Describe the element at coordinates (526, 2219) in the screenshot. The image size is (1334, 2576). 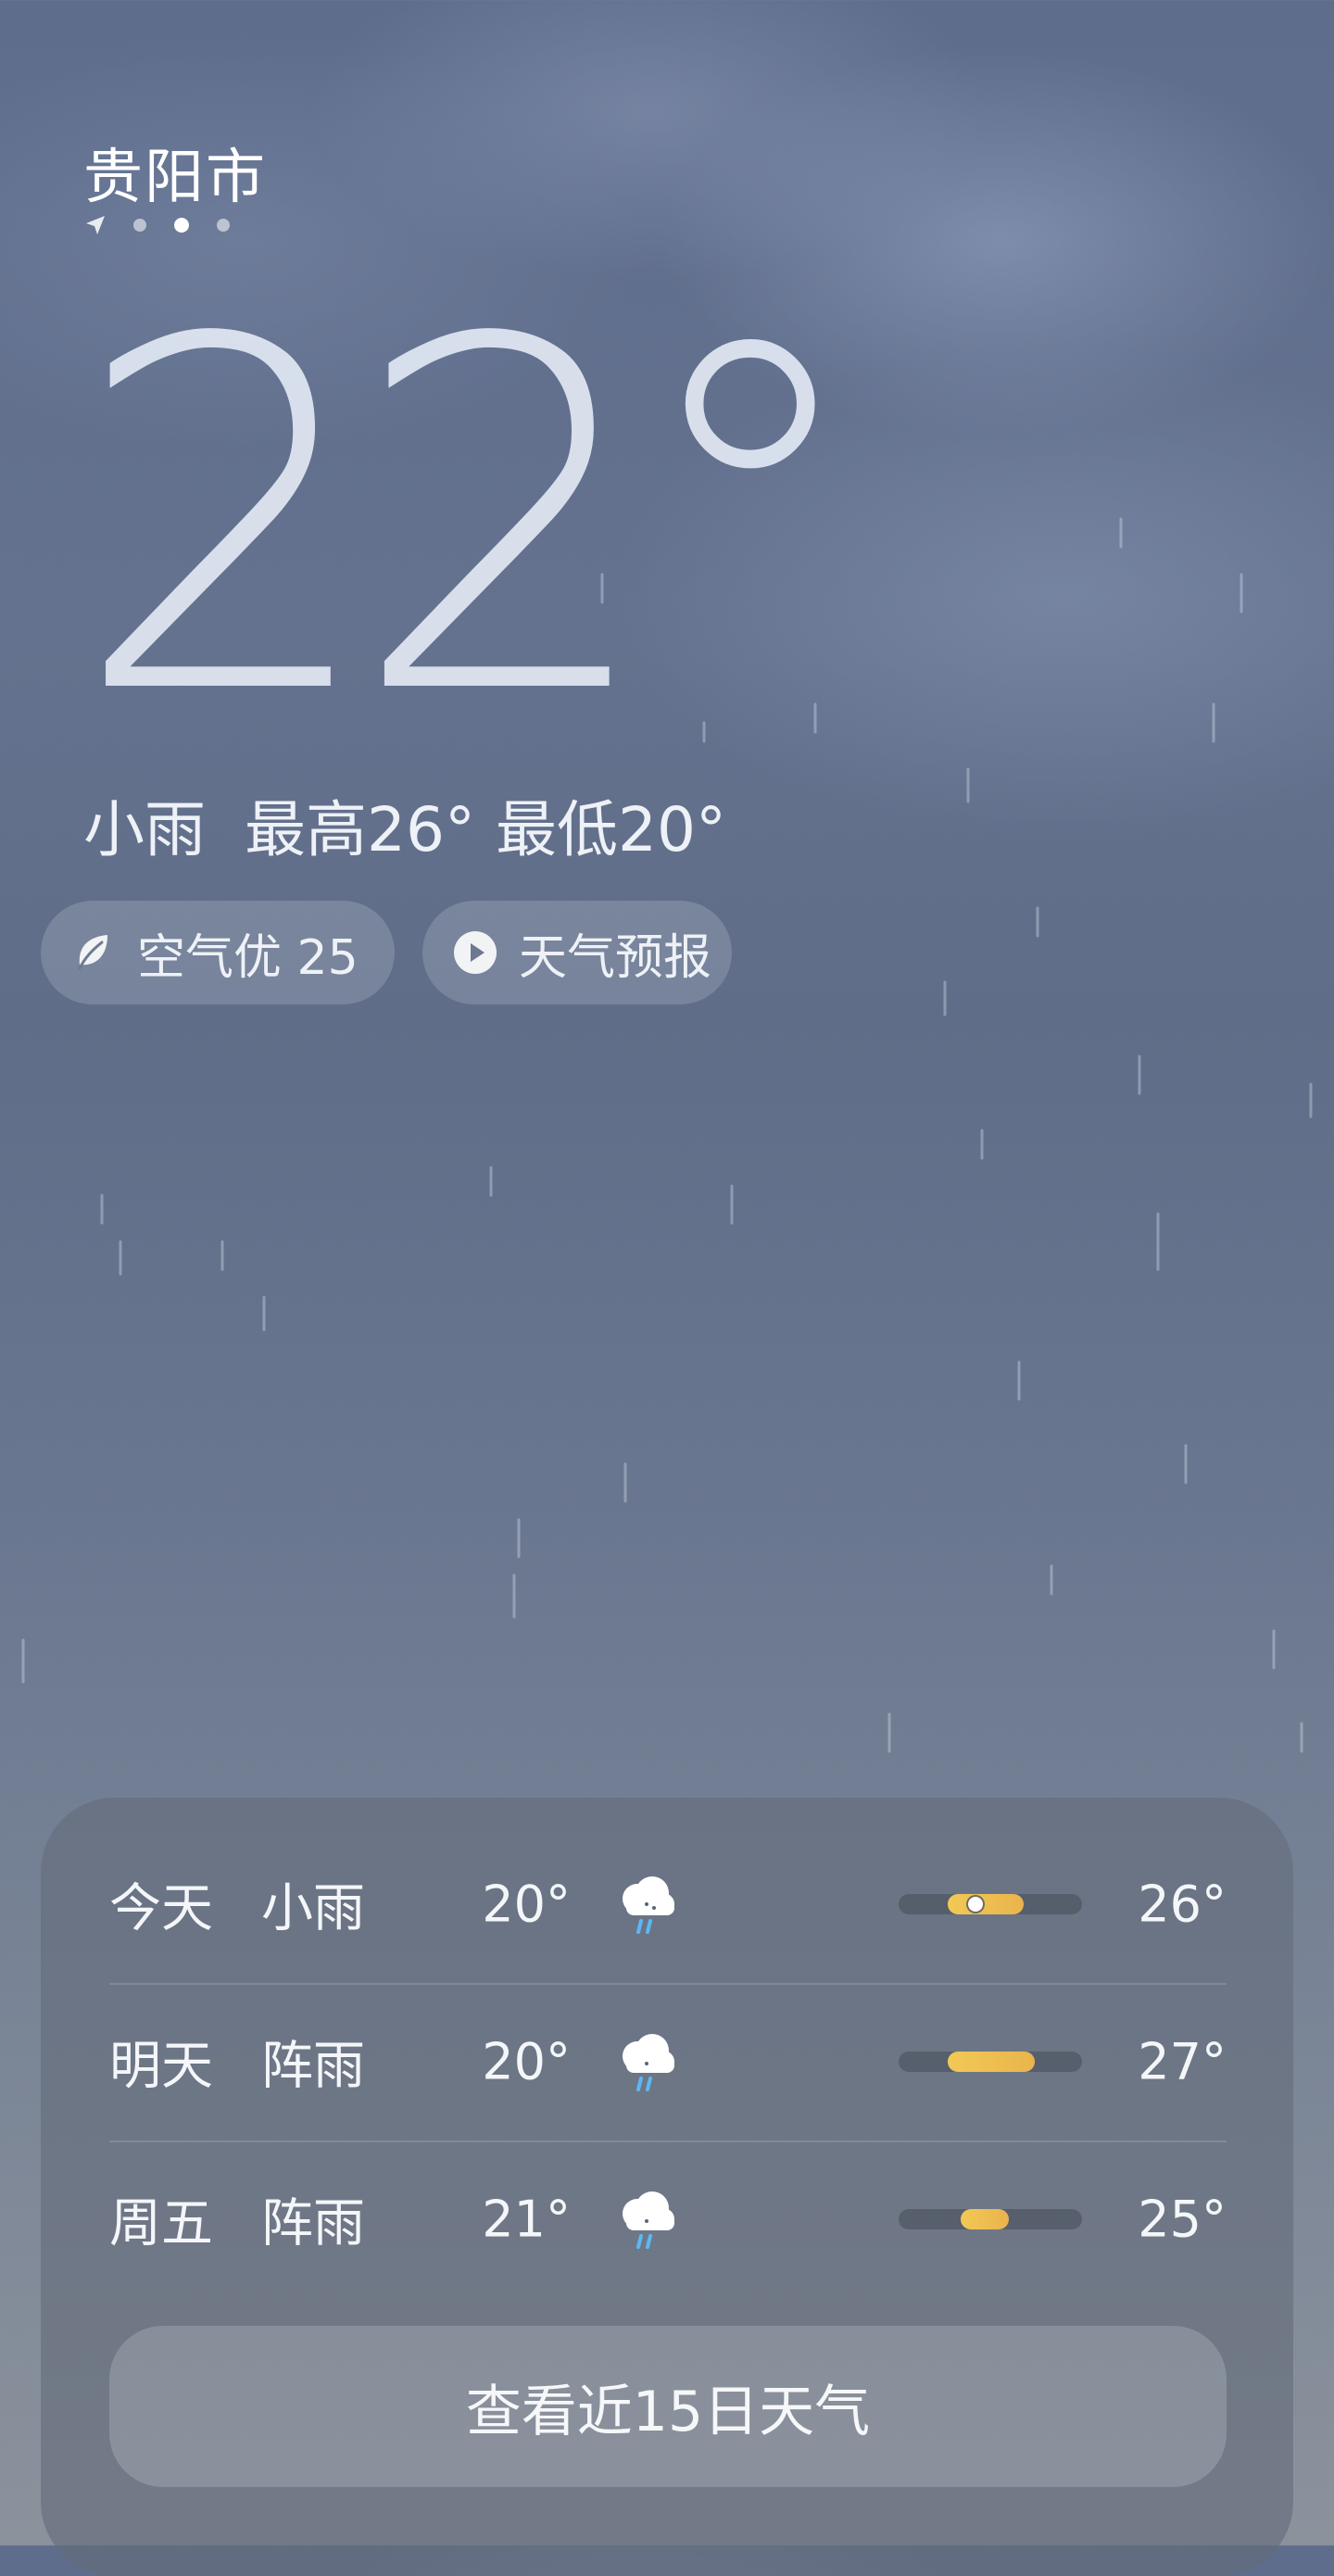
I see `forecast-low: 21°` at that location.